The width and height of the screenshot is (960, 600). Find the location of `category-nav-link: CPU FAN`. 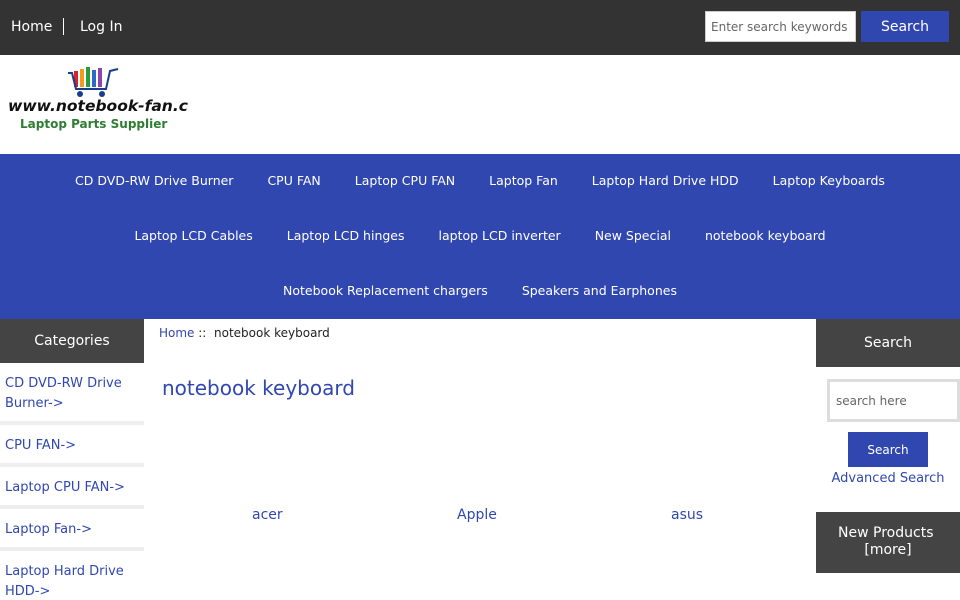

category-nav-link: CPU FAN is located at coordinates (293, 180).